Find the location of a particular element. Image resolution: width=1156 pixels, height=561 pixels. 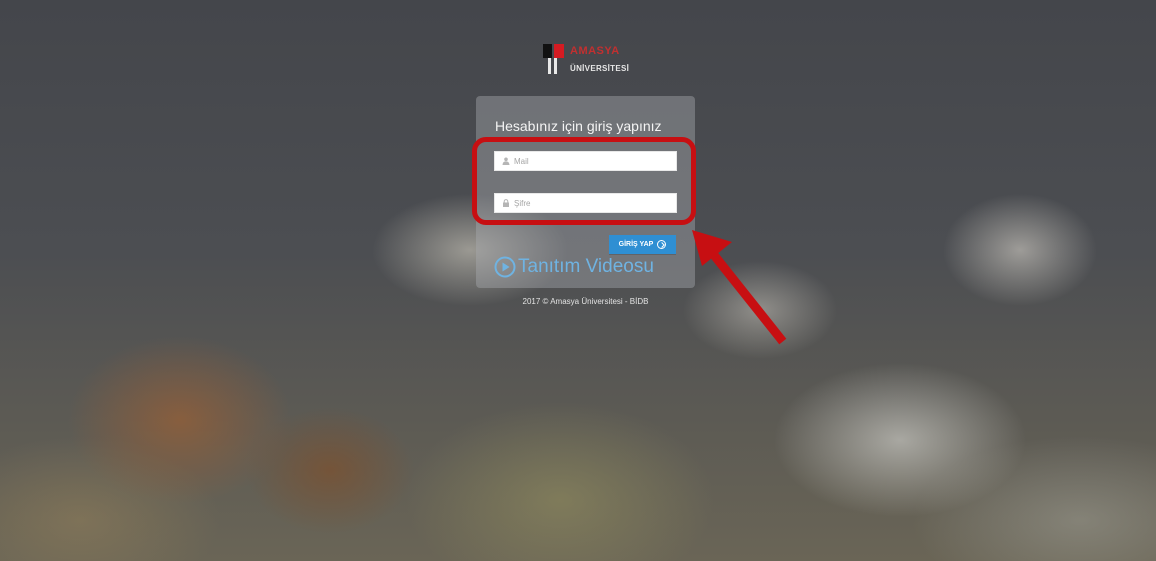

logo-emblem is located at coordinates (553, 59).